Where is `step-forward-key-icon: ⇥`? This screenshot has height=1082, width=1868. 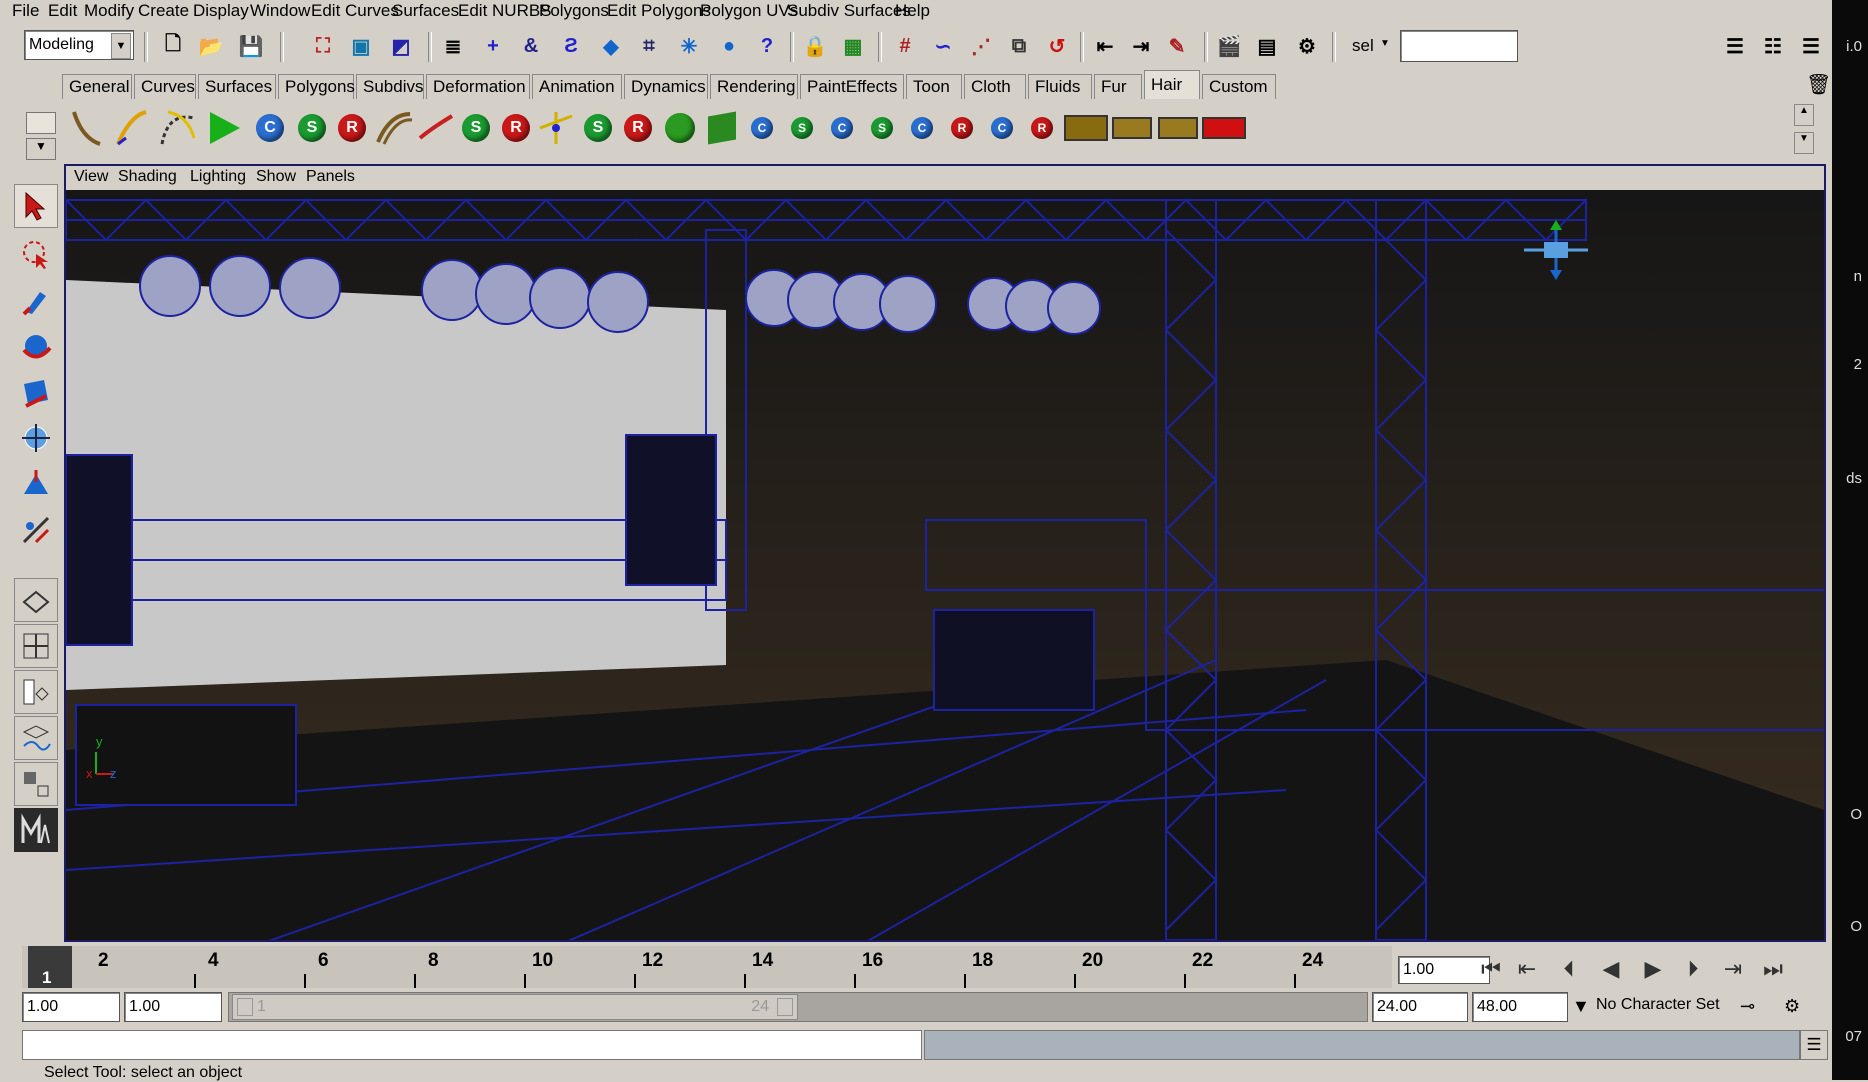
step-forward-key-icon: ⇥ is located at coordinates (1733, 969).